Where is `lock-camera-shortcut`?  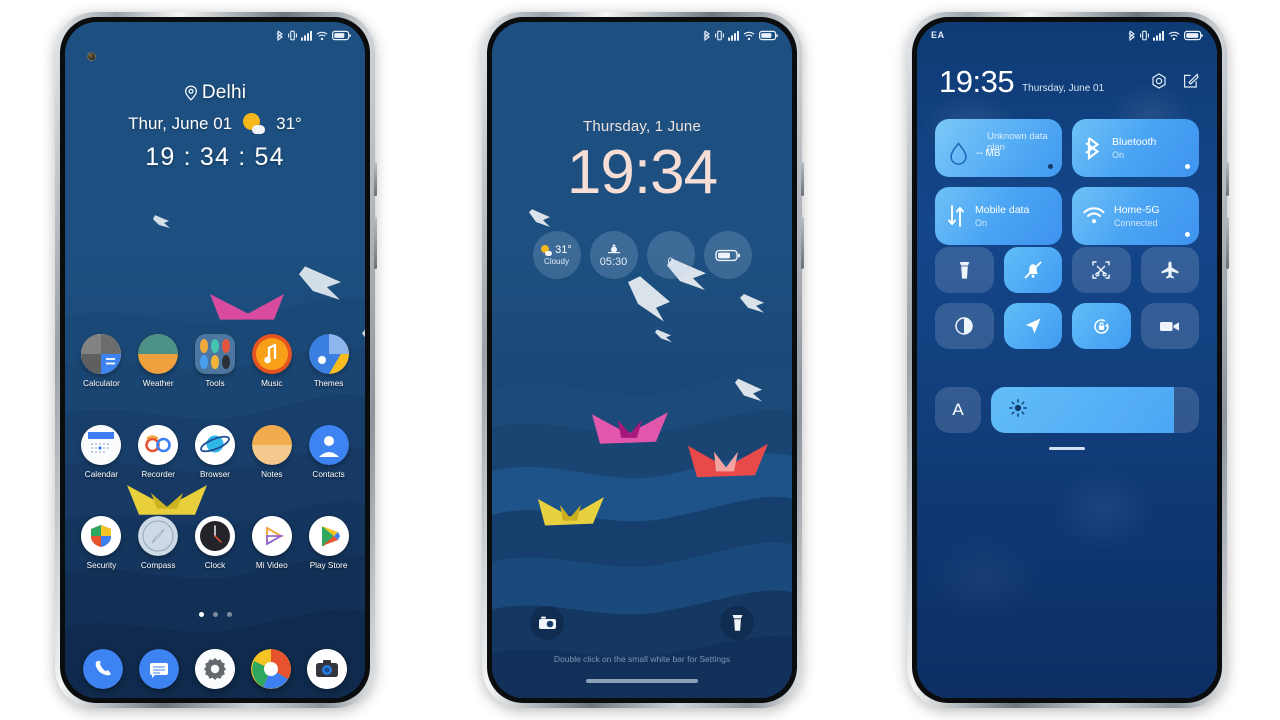 lock-camera-shortcut is located at coordinates (547, 623).